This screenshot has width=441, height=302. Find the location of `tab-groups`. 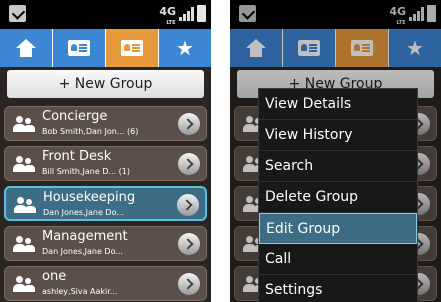

tab-groups is located at coordinates (132, 48).